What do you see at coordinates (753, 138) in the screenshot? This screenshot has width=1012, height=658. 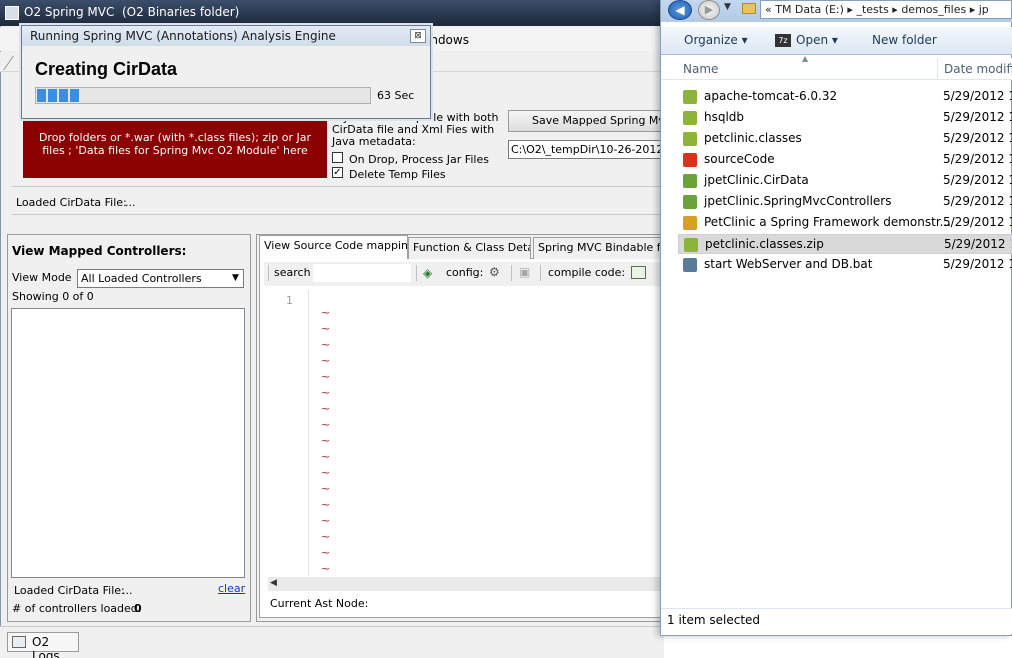 I see `file-name: petclinic.classes` at bounding box center [753, 138].